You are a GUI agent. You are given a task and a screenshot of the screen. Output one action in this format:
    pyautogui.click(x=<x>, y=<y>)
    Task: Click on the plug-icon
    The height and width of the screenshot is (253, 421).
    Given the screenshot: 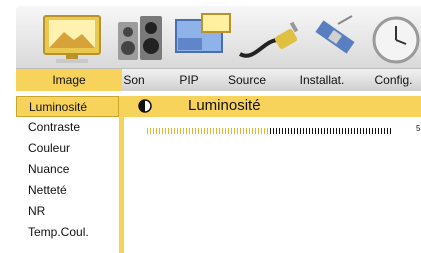 What is the action you would take?
    pyautogui.click(x=271, y=38)
    